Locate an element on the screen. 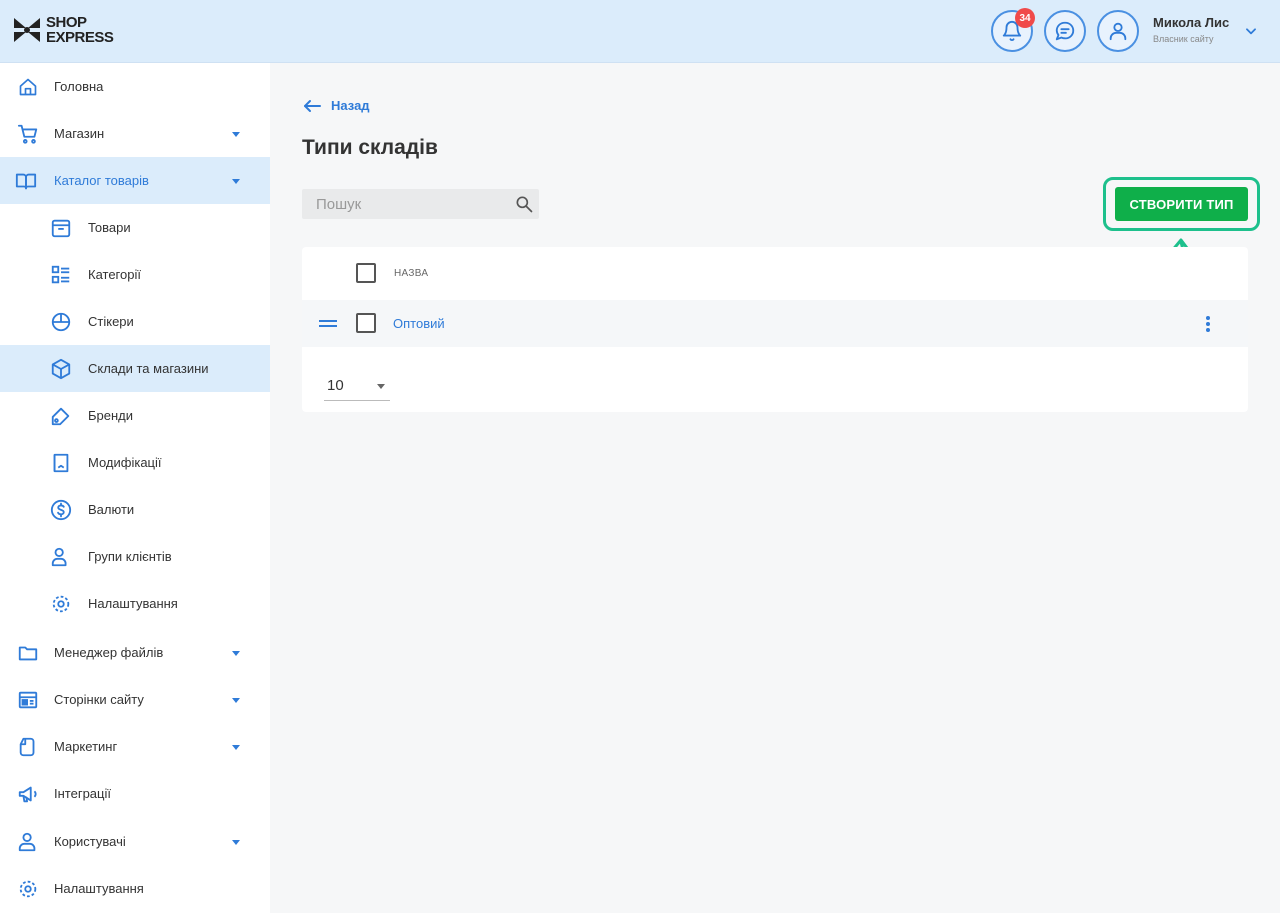  sidebar-item-label: Товари is located at coordinates (109, 227).